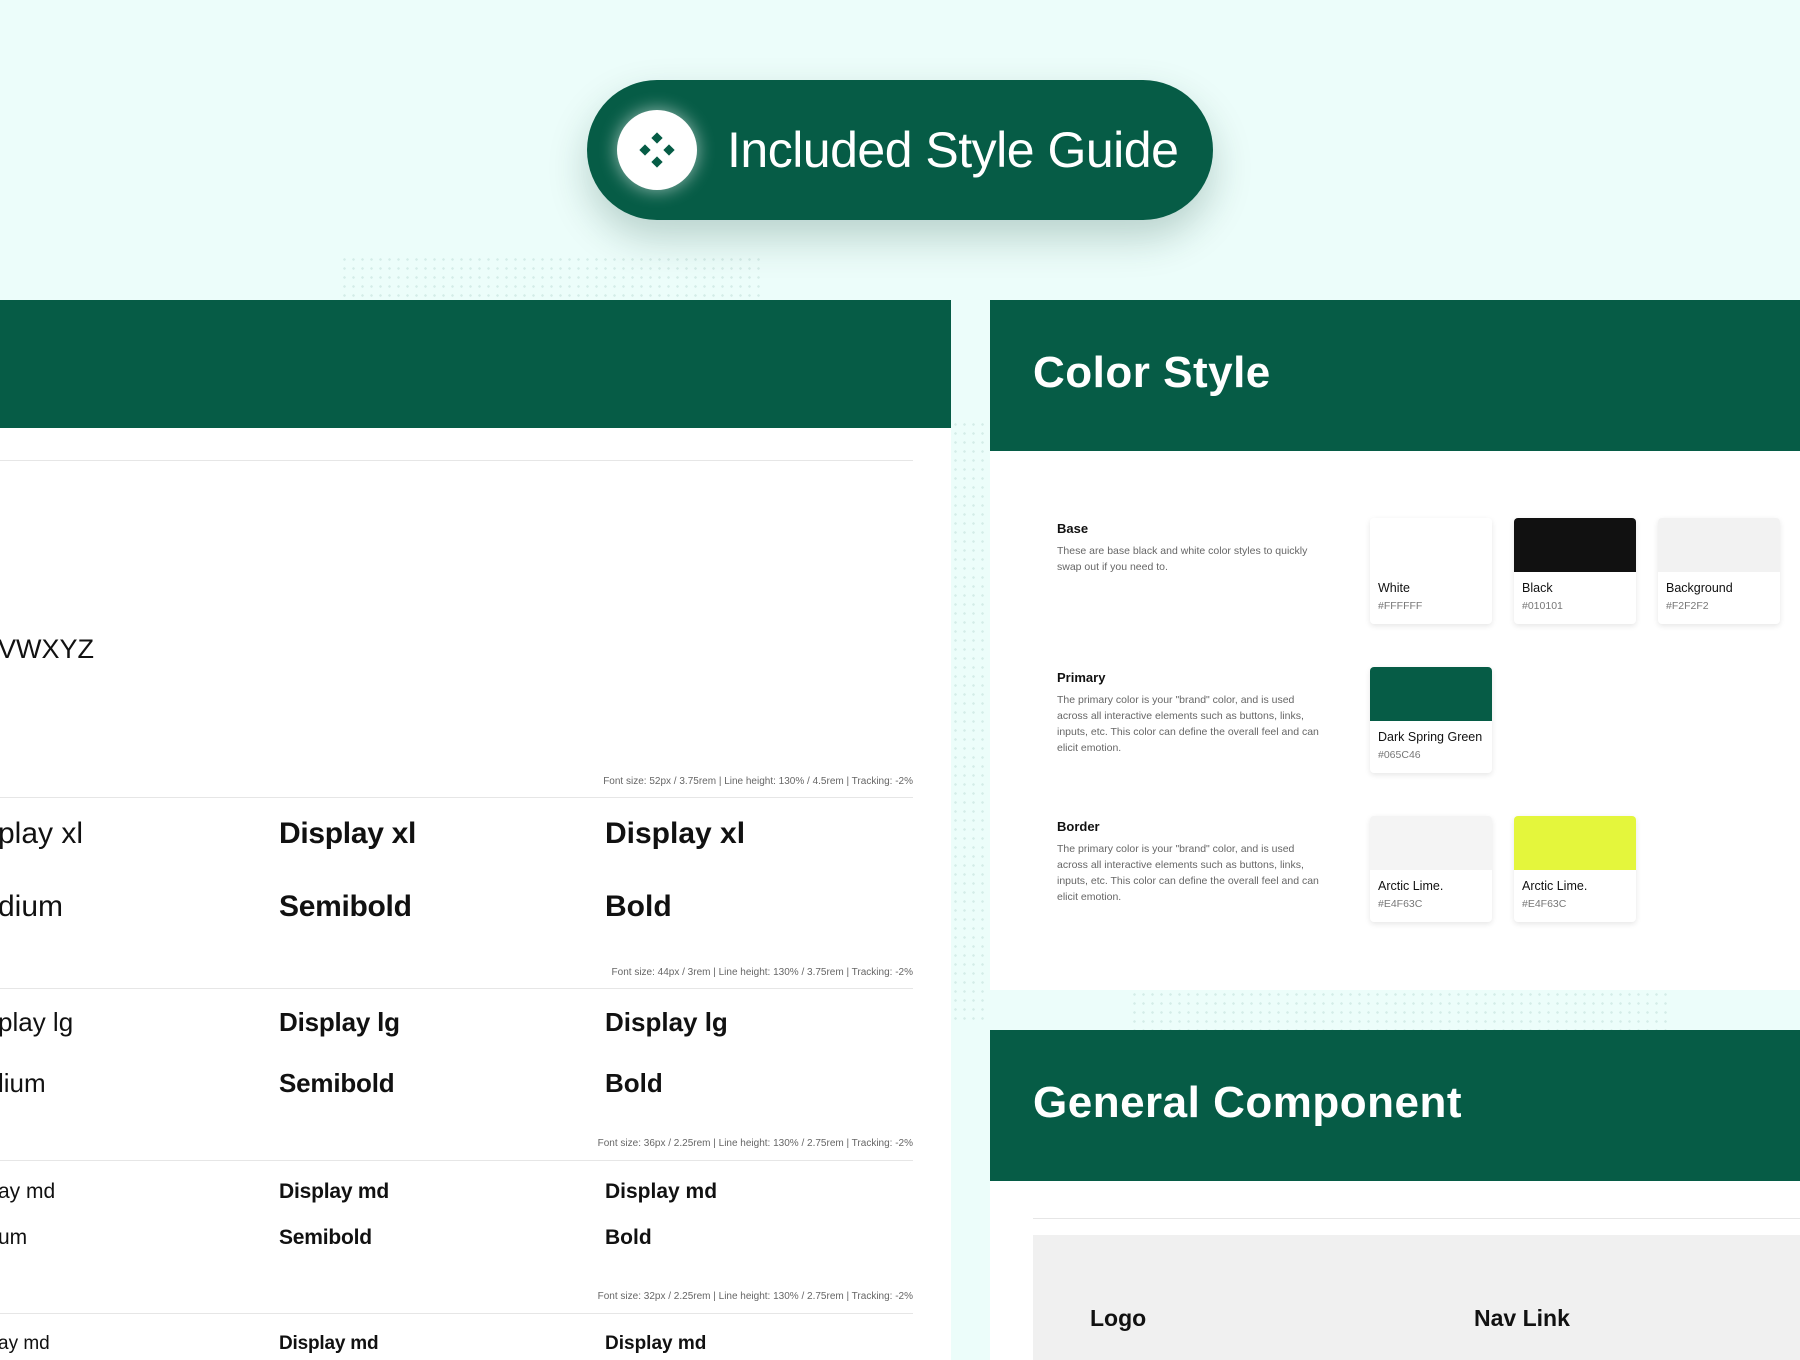  Describe the element at coordinates (42, 833) in the screenshot. I see `display-xl-medium-name: play xl` at that location.